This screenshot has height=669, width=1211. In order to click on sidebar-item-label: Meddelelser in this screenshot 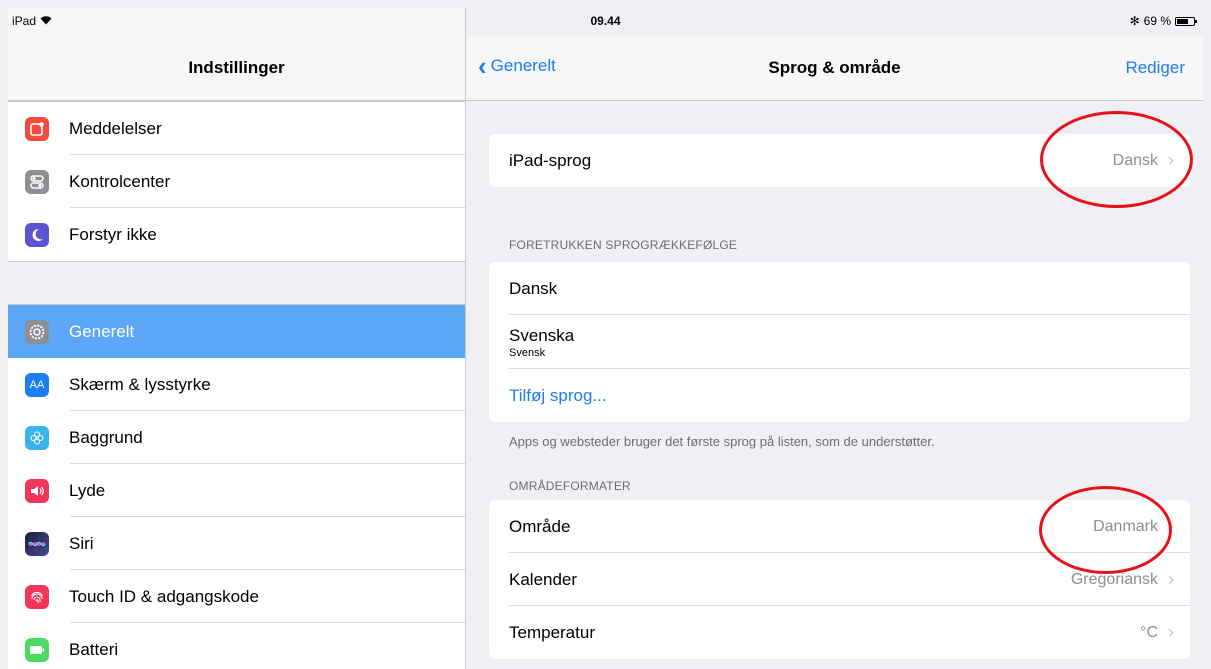, I will do `click(115, 128)`.